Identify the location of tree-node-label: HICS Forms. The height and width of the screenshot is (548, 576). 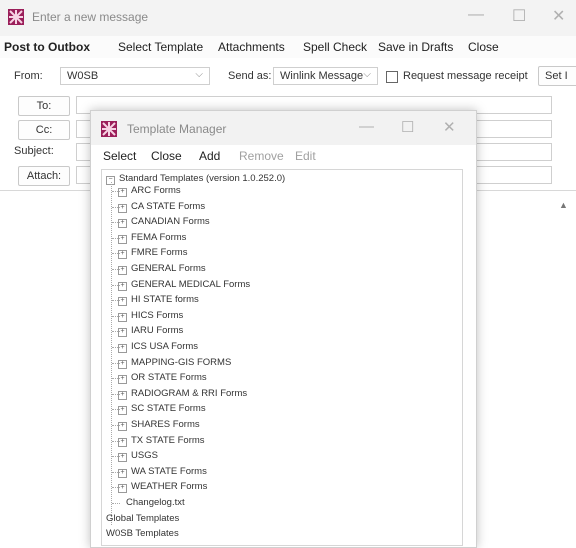
(157, 315).